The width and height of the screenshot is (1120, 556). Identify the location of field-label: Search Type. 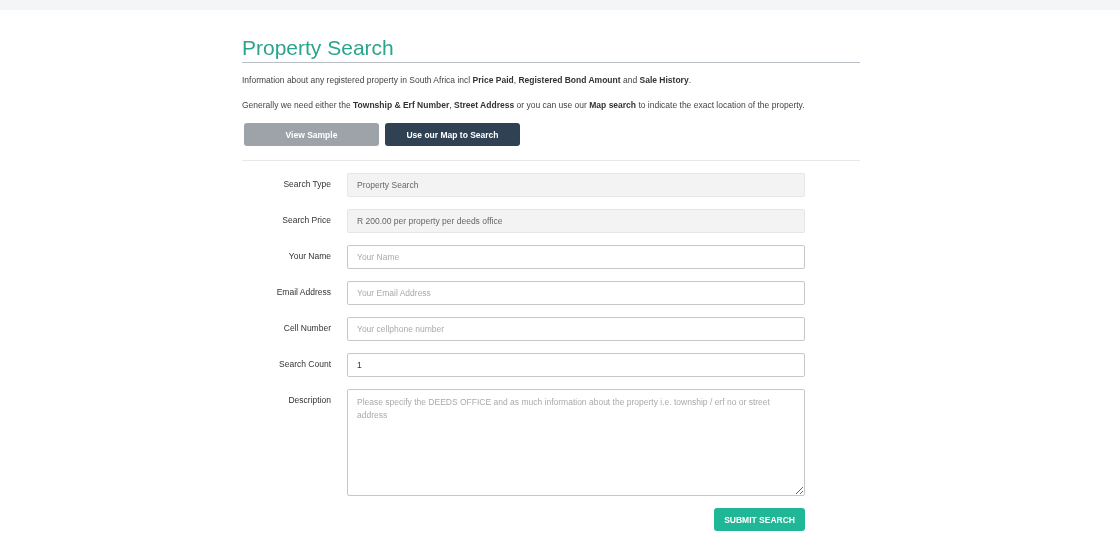
(306, 184).